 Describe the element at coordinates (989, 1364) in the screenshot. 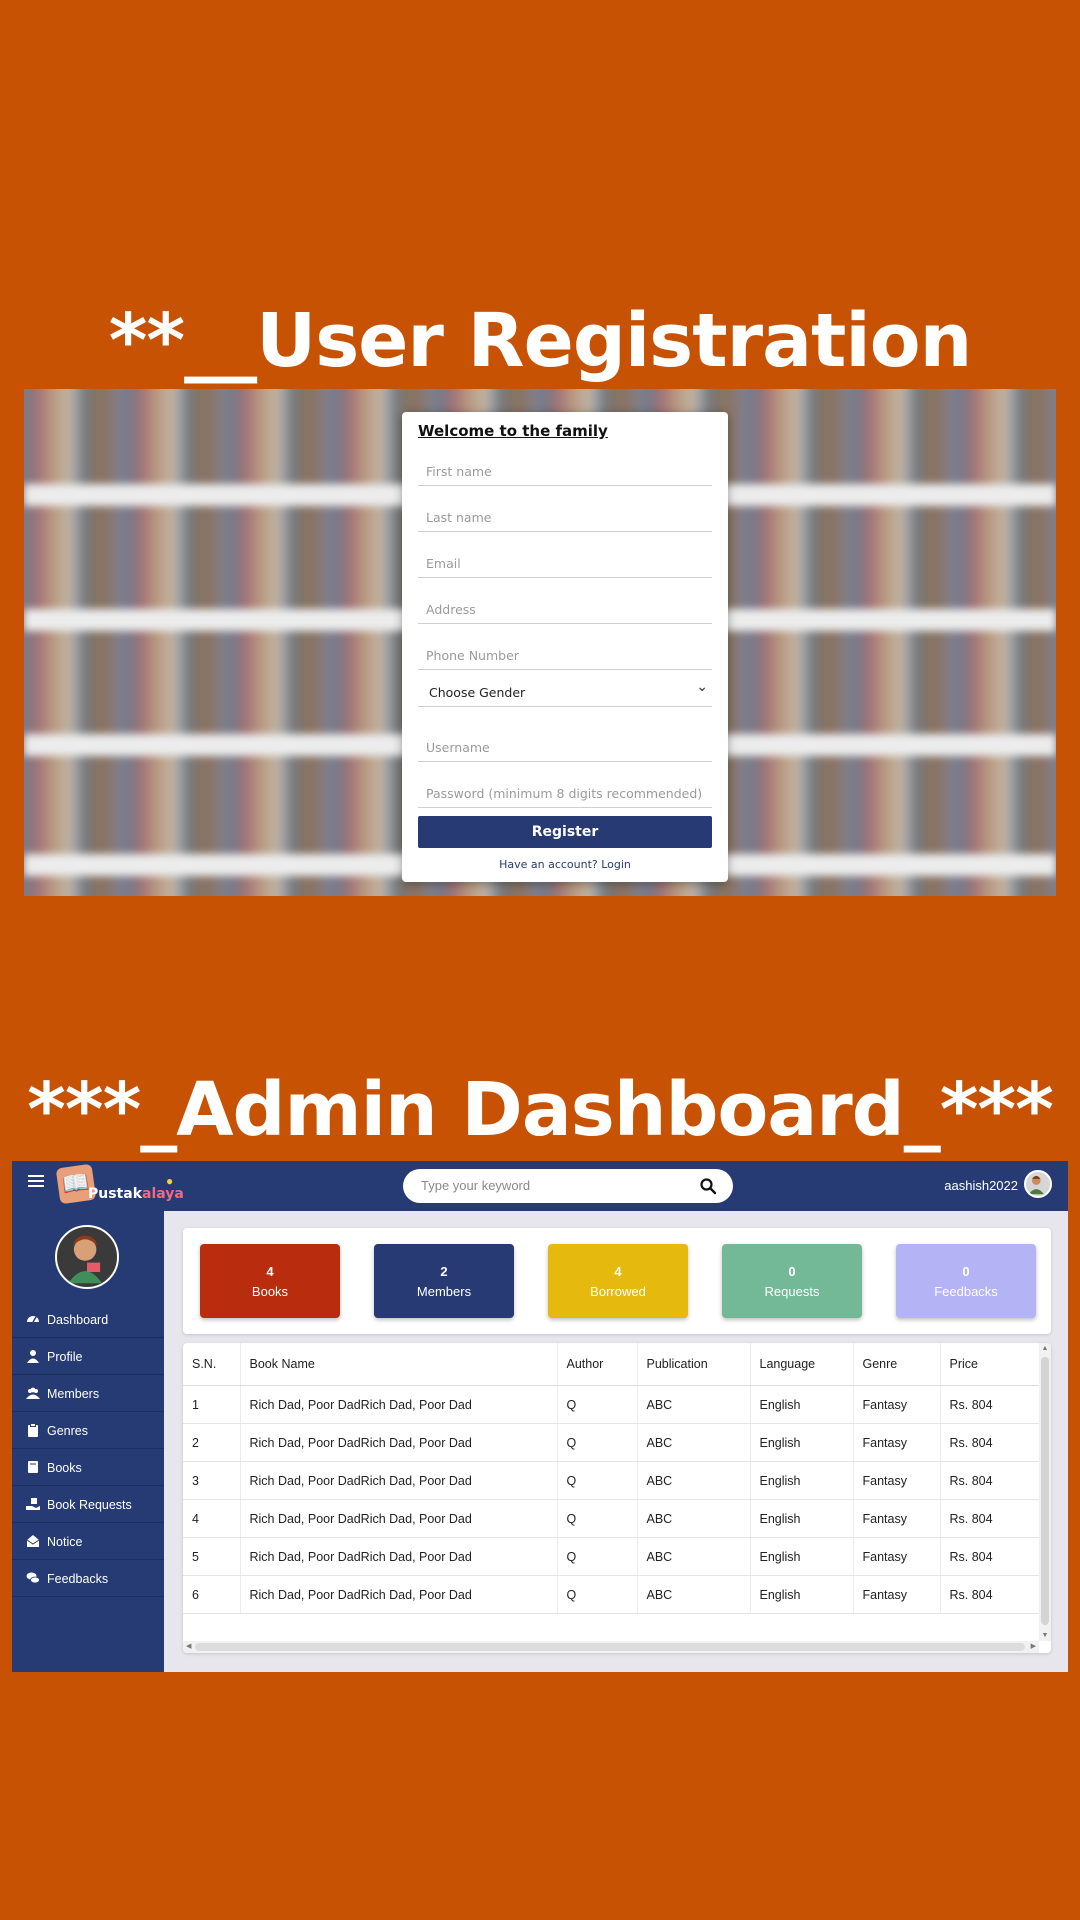

I see `column-header: Price` at that location.